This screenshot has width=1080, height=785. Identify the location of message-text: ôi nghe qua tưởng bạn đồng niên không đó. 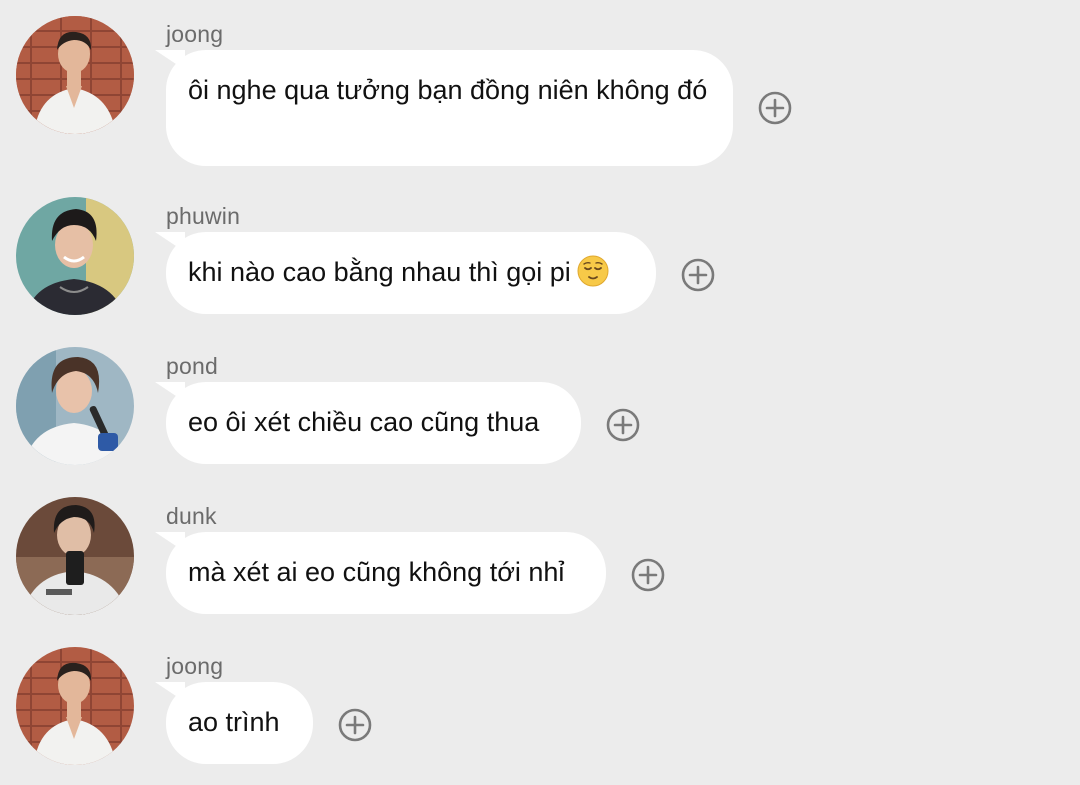
(448, 90).